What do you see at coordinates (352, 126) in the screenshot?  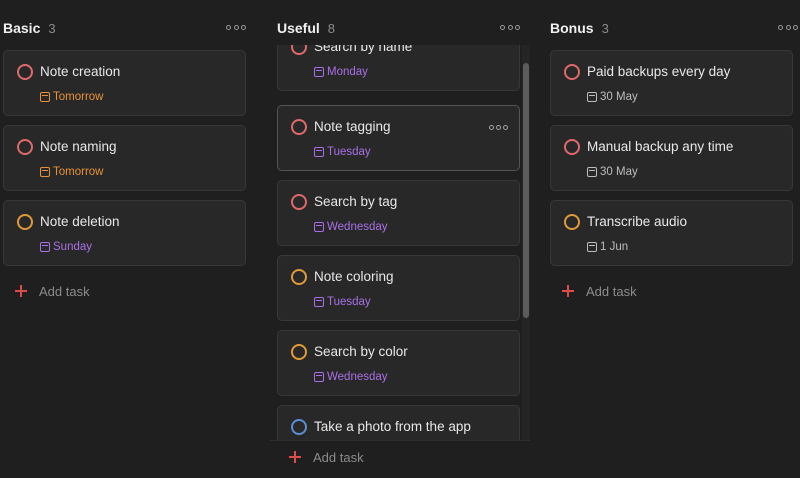 I see `task-name: Note tagging` at bounding box center [352, 126].